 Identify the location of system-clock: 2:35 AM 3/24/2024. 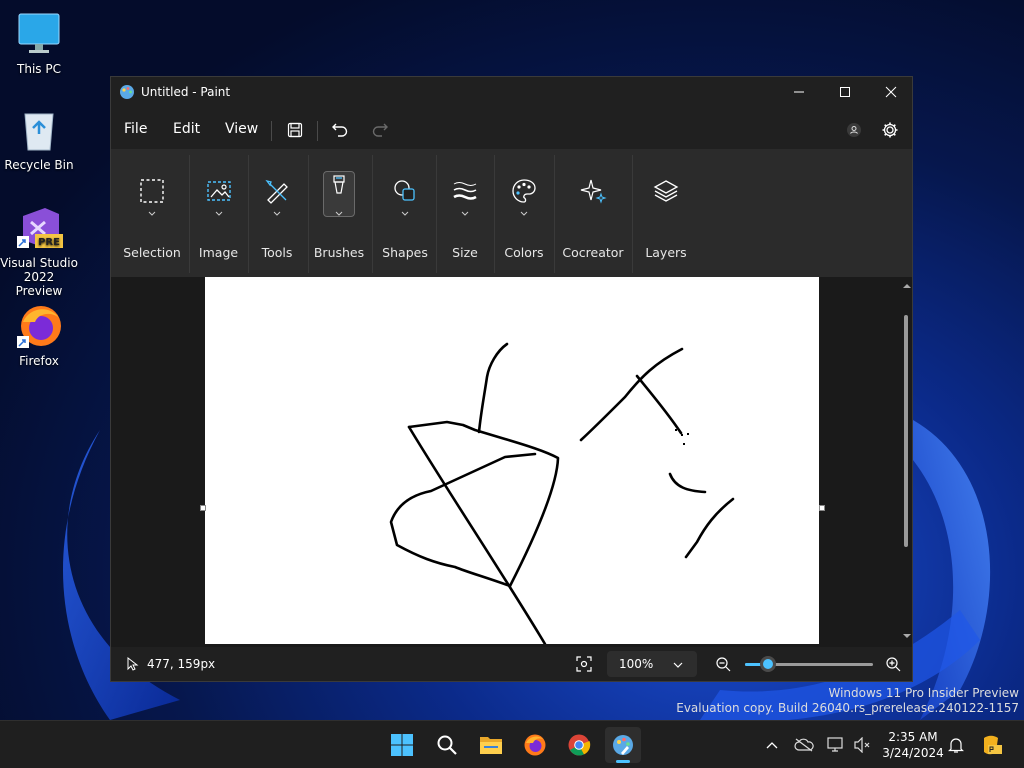
(913, 745).